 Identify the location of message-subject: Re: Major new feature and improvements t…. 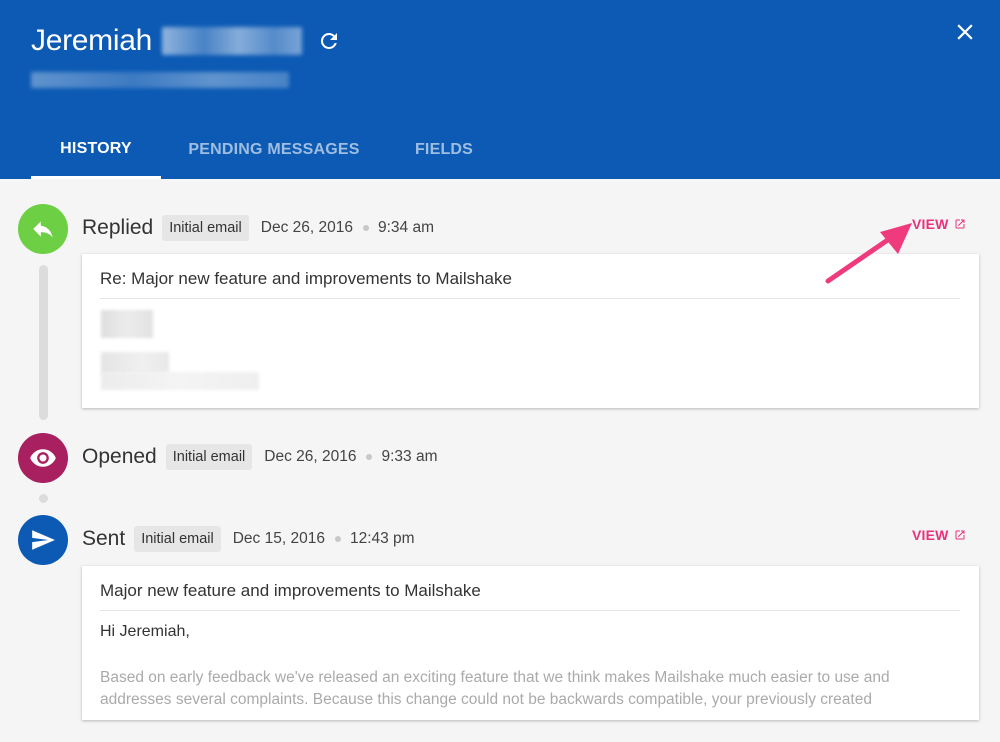
(306, 278).